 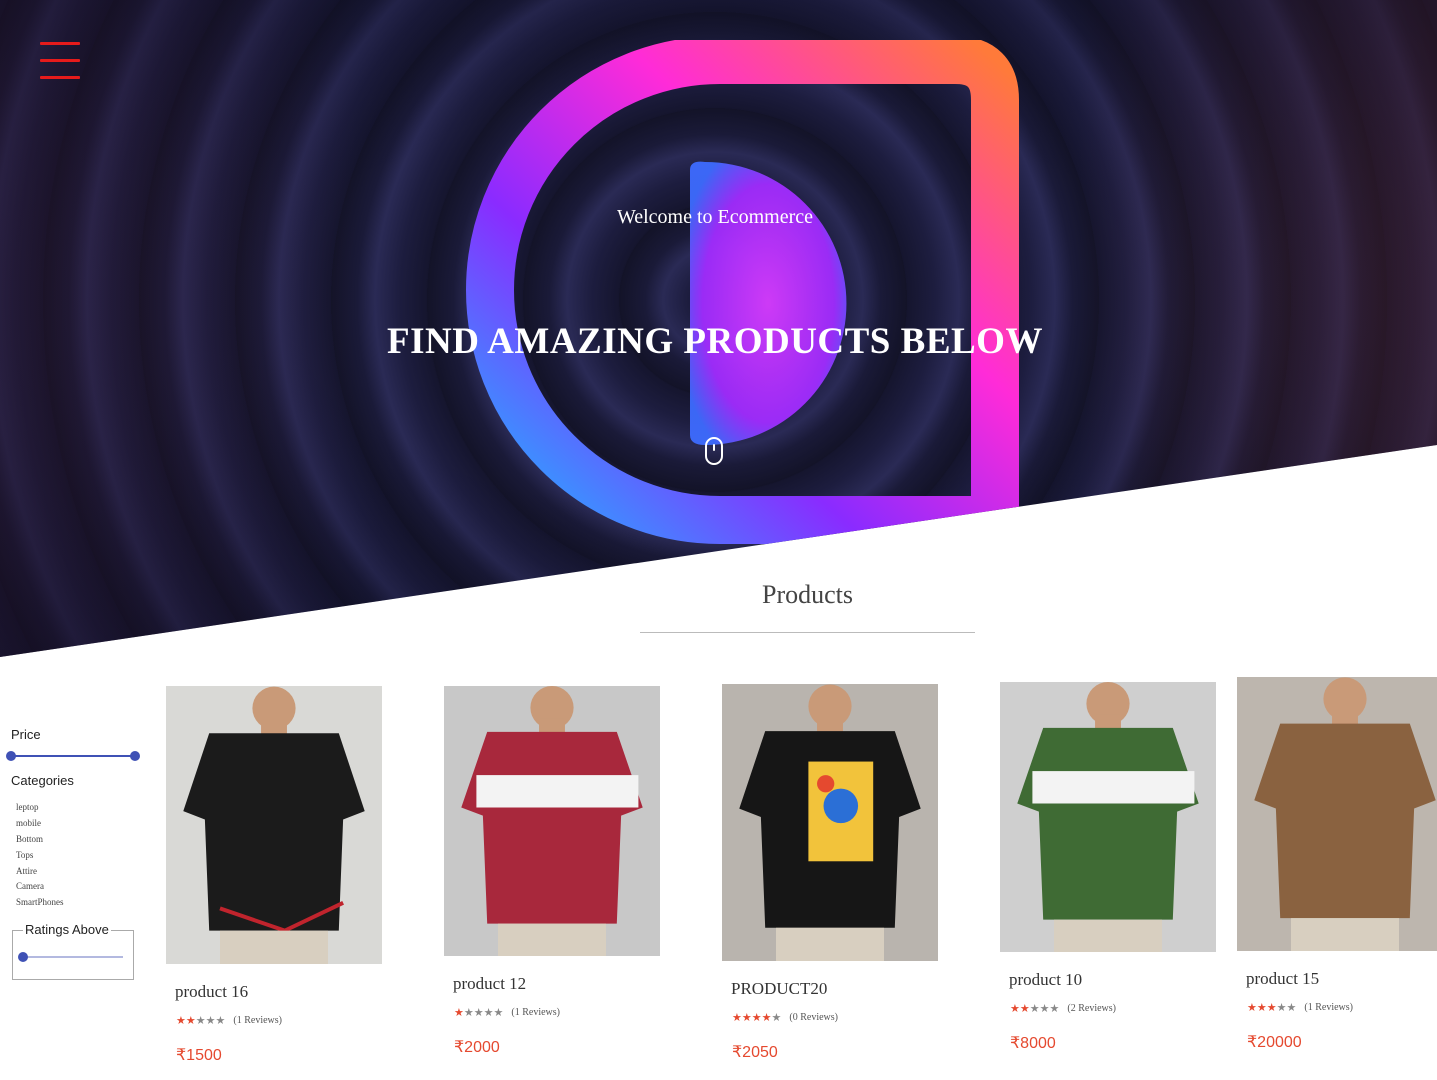 I want to click on category-item-tops: Tops, so click(x=40, y=856).